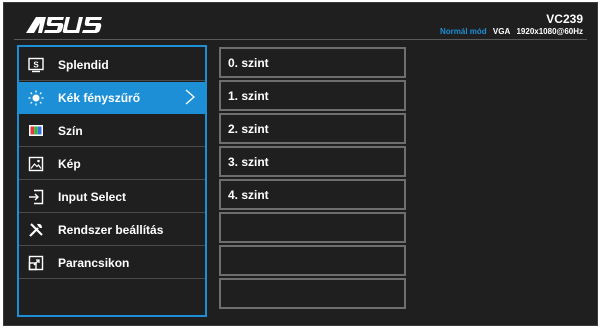 This screenshot has width=601, height=328. I want to click on submenu-item-level-2: 2. szint, so click(312, 128).